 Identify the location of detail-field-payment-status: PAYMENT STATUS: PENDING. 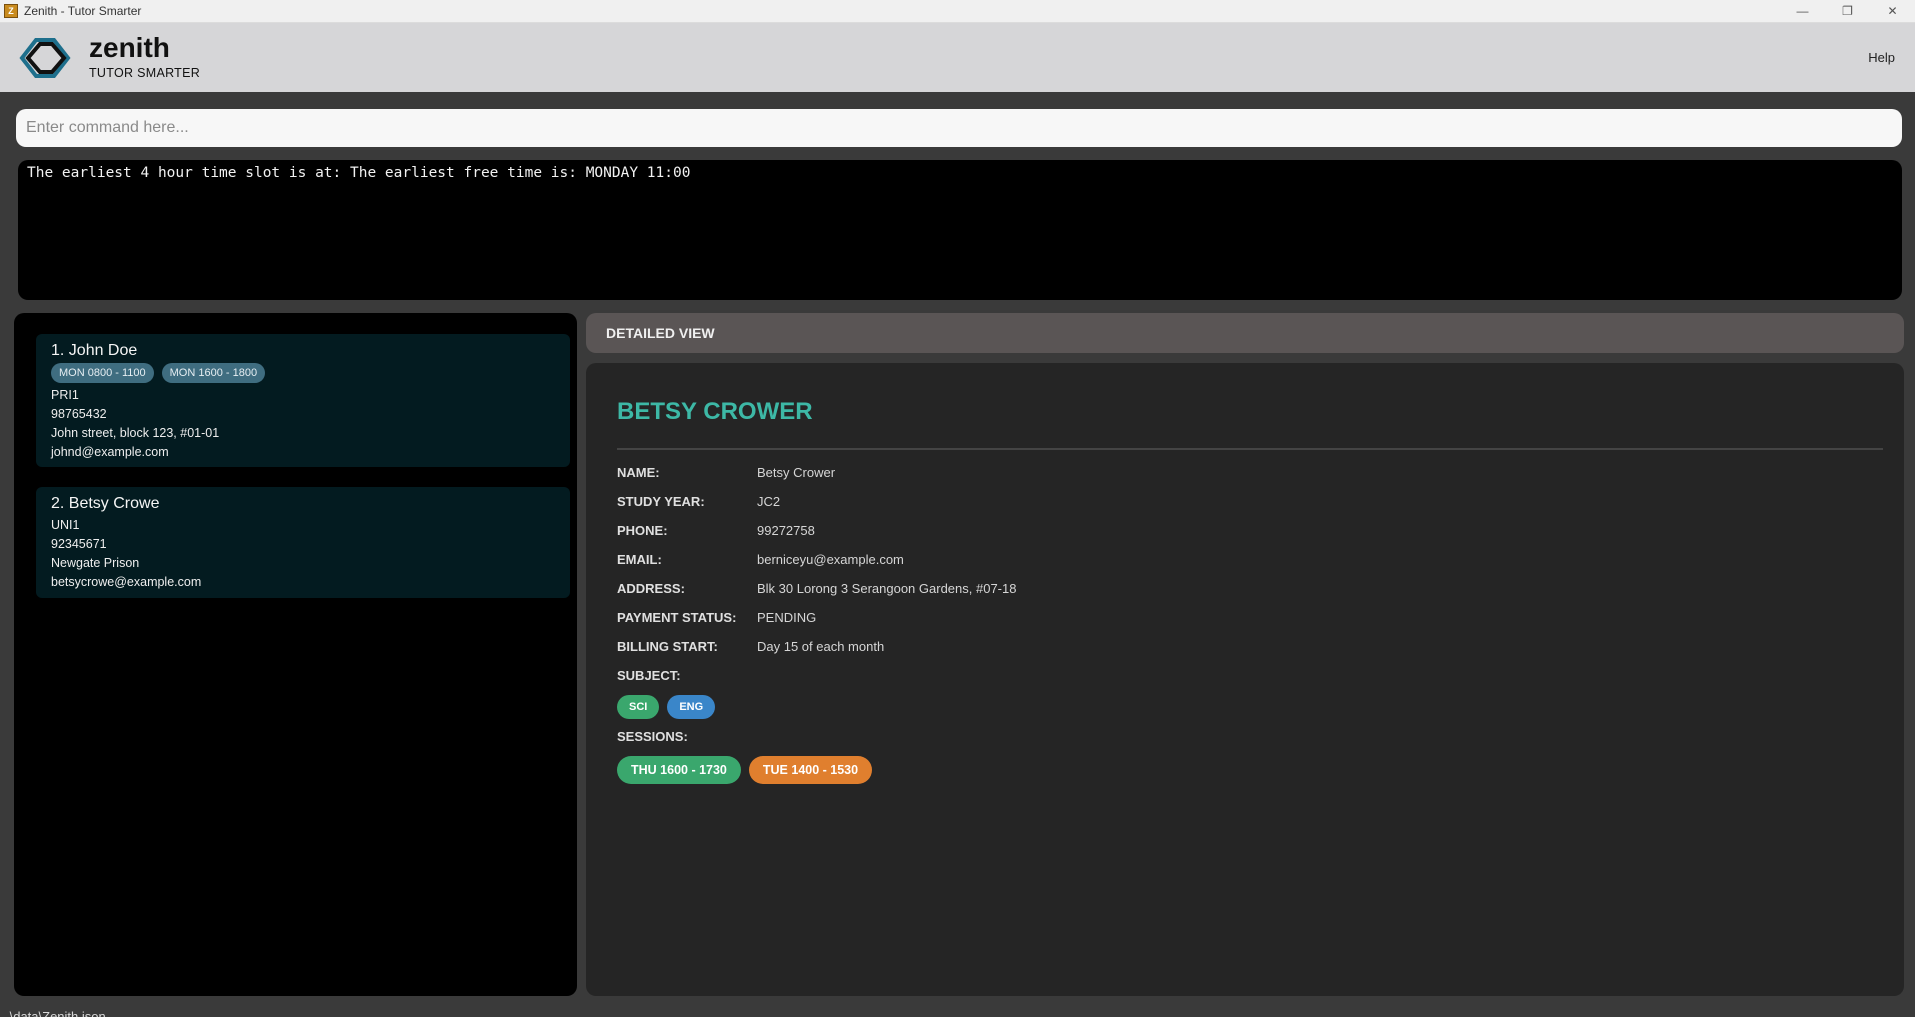
(716, 617).